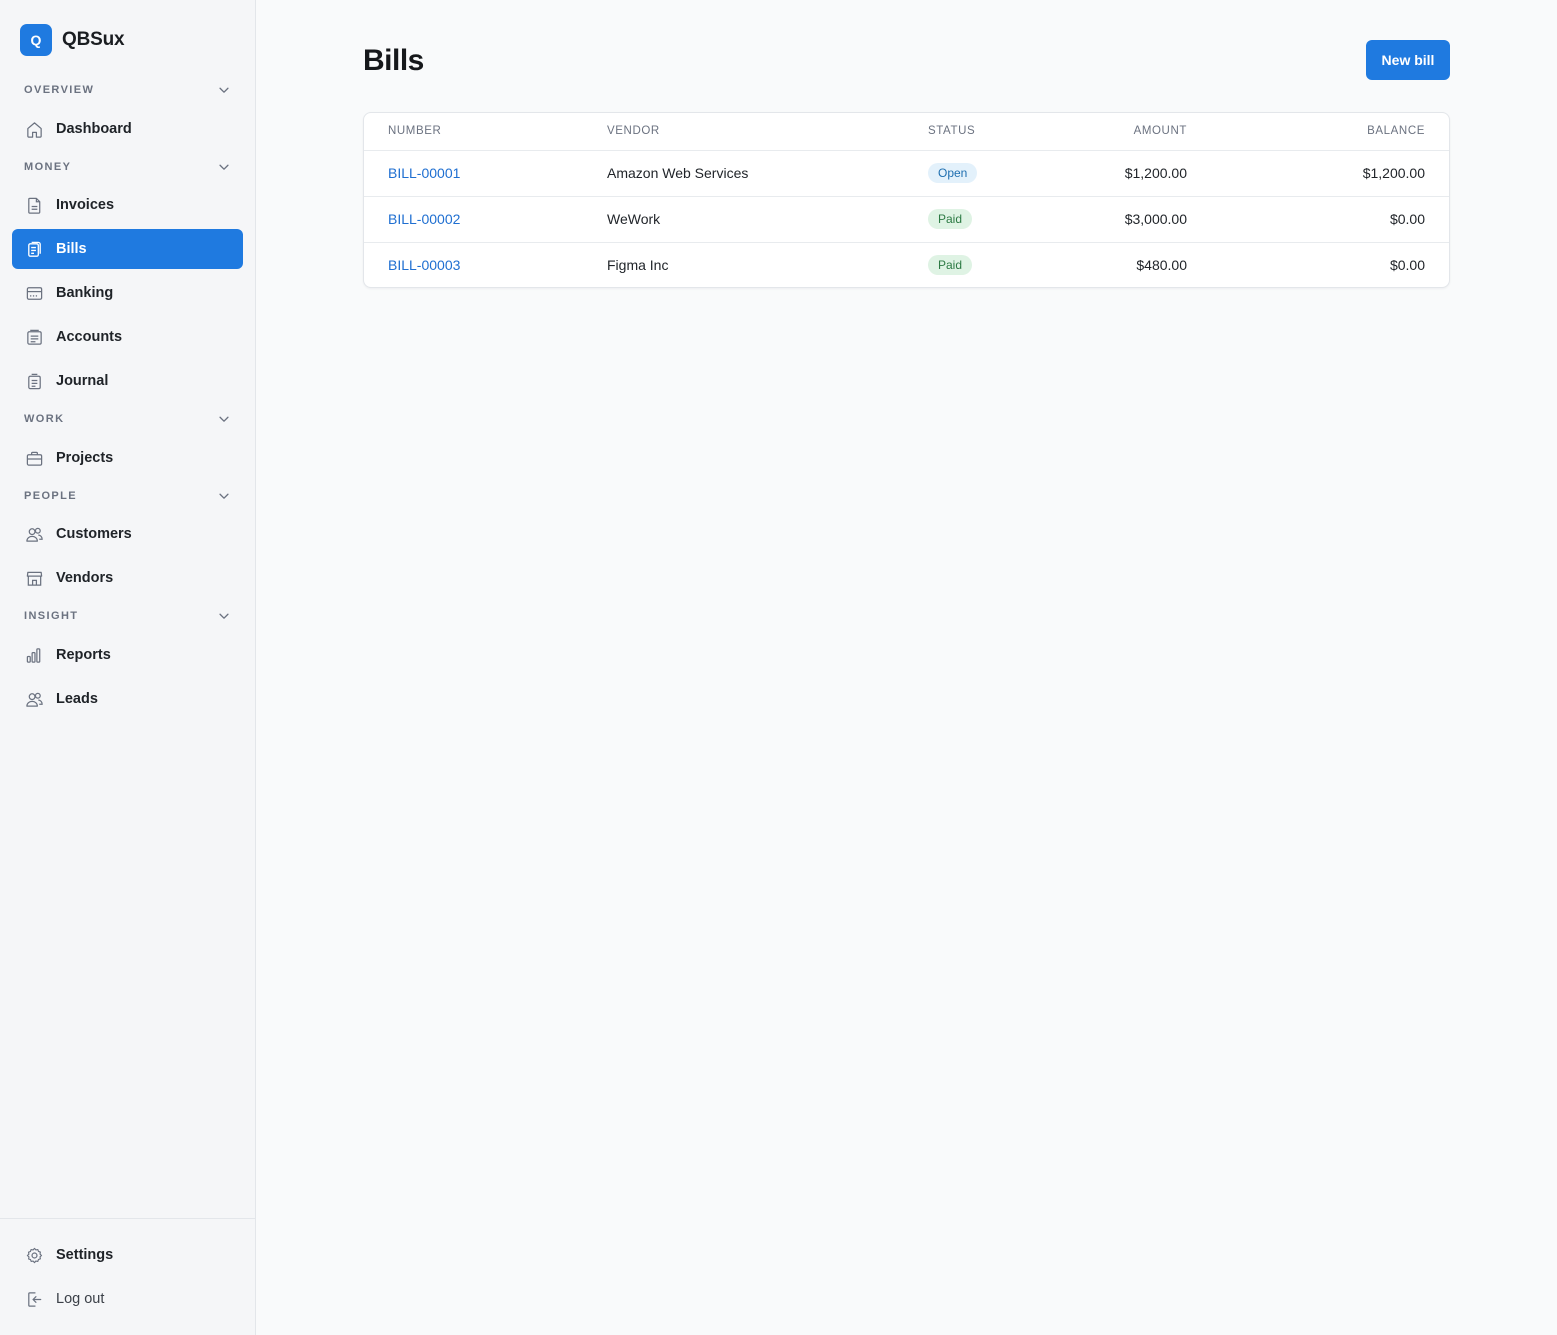  Describe the element at coordinates (80, 1299) in the screenshot. I see `logout-label: Log out` at that location.